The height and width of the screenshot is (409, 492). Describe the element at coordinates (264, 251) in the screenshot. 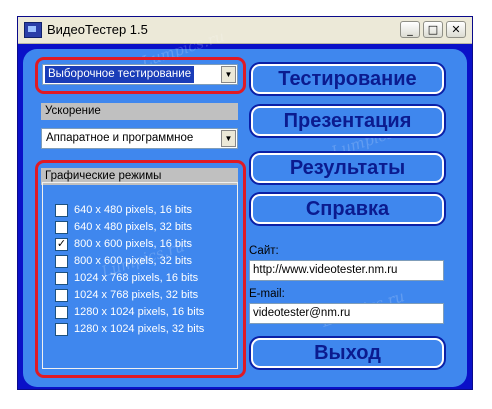

I see `site-label: Сайт:` at that location.